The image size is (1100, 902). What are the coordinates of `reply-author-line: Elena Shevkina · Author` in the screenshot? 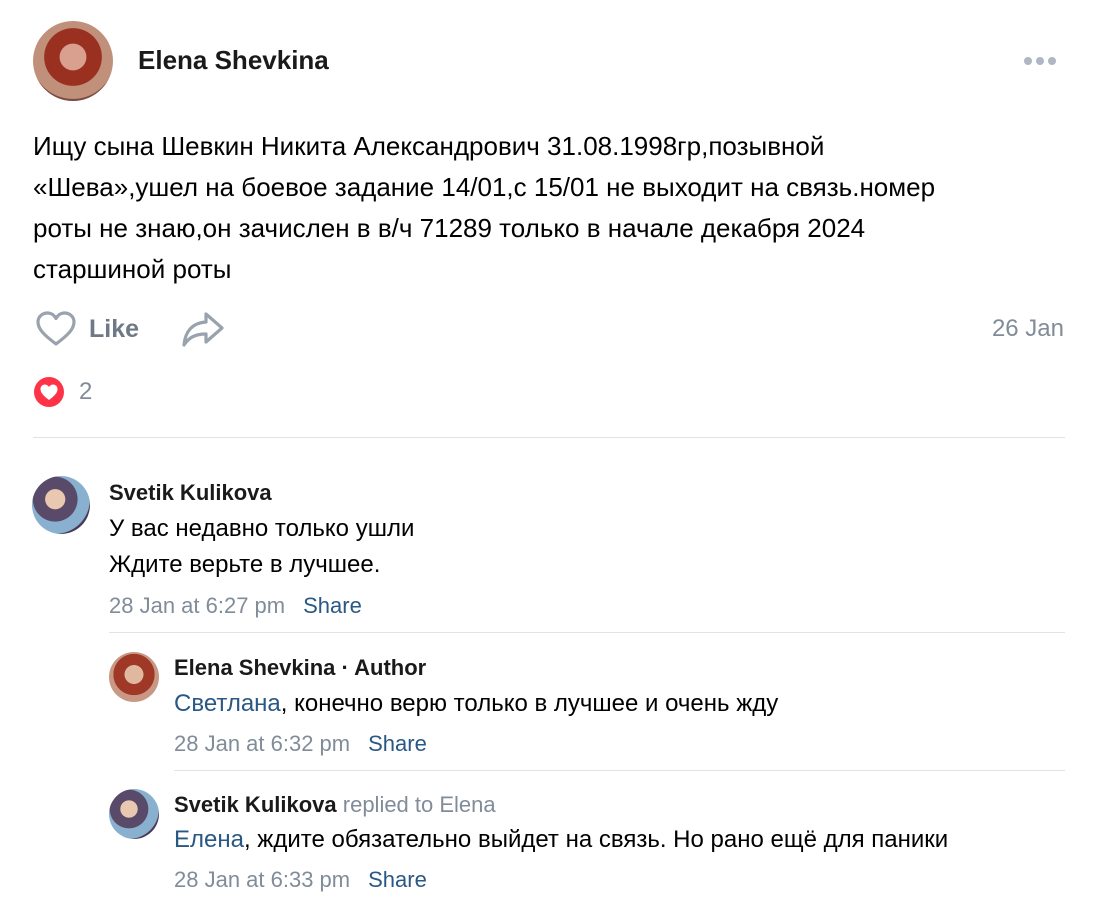 It's located at (300, 668).